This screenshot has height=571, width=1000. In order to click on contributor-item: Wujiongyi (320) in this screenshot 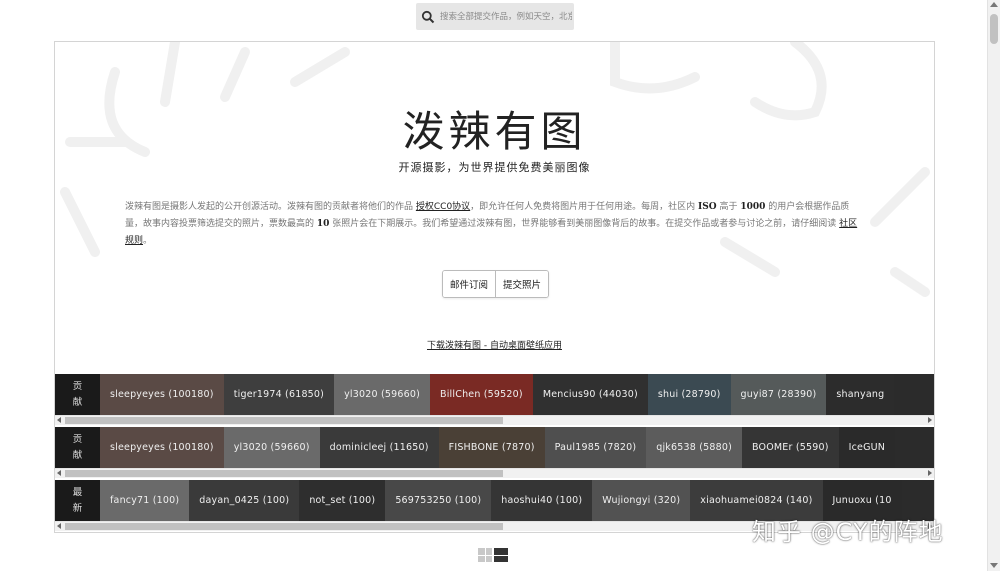, I will do `click(641, 500)`.